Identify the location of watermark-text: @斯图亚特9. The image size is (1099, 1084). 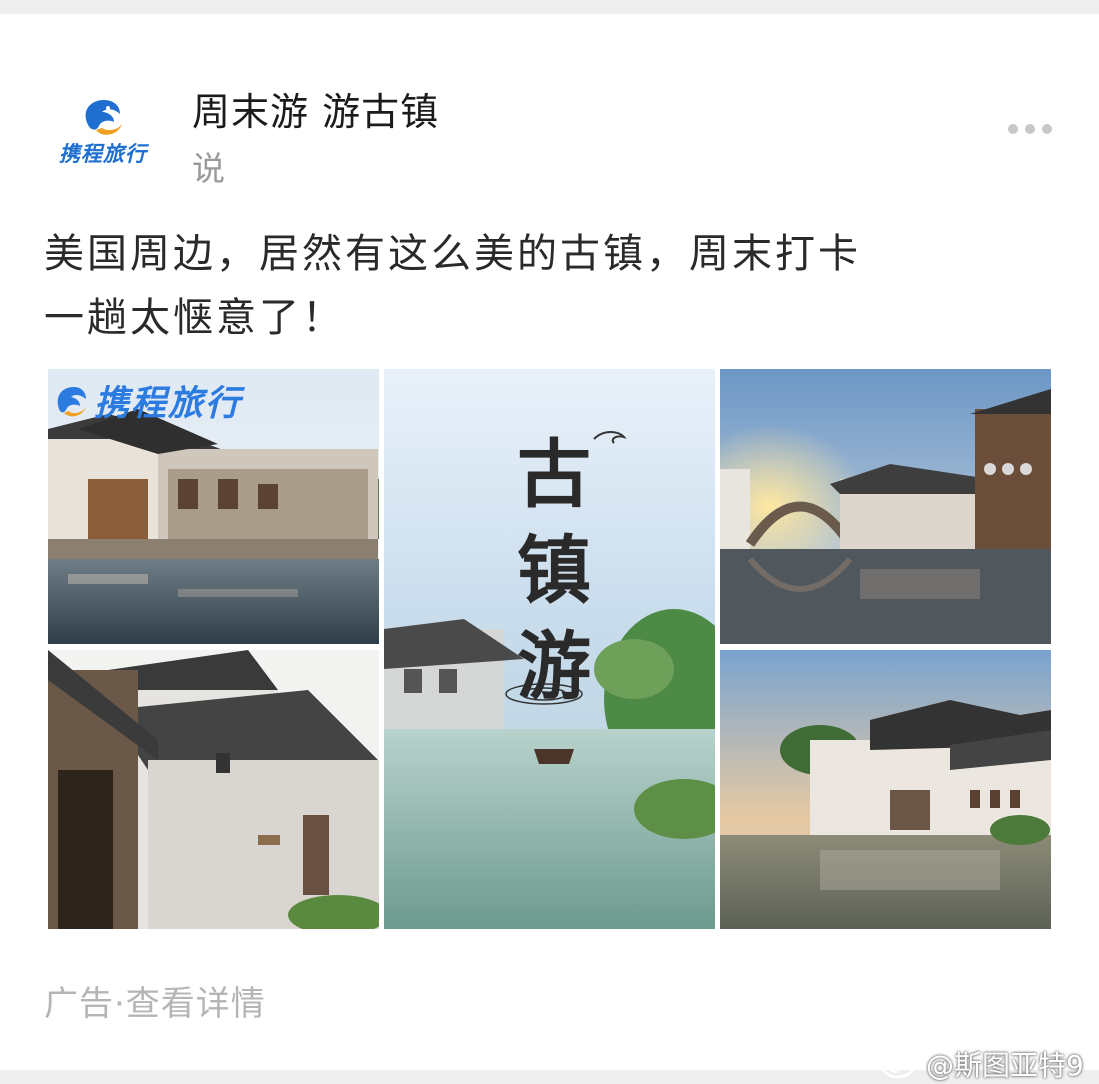
(1005, 1065).